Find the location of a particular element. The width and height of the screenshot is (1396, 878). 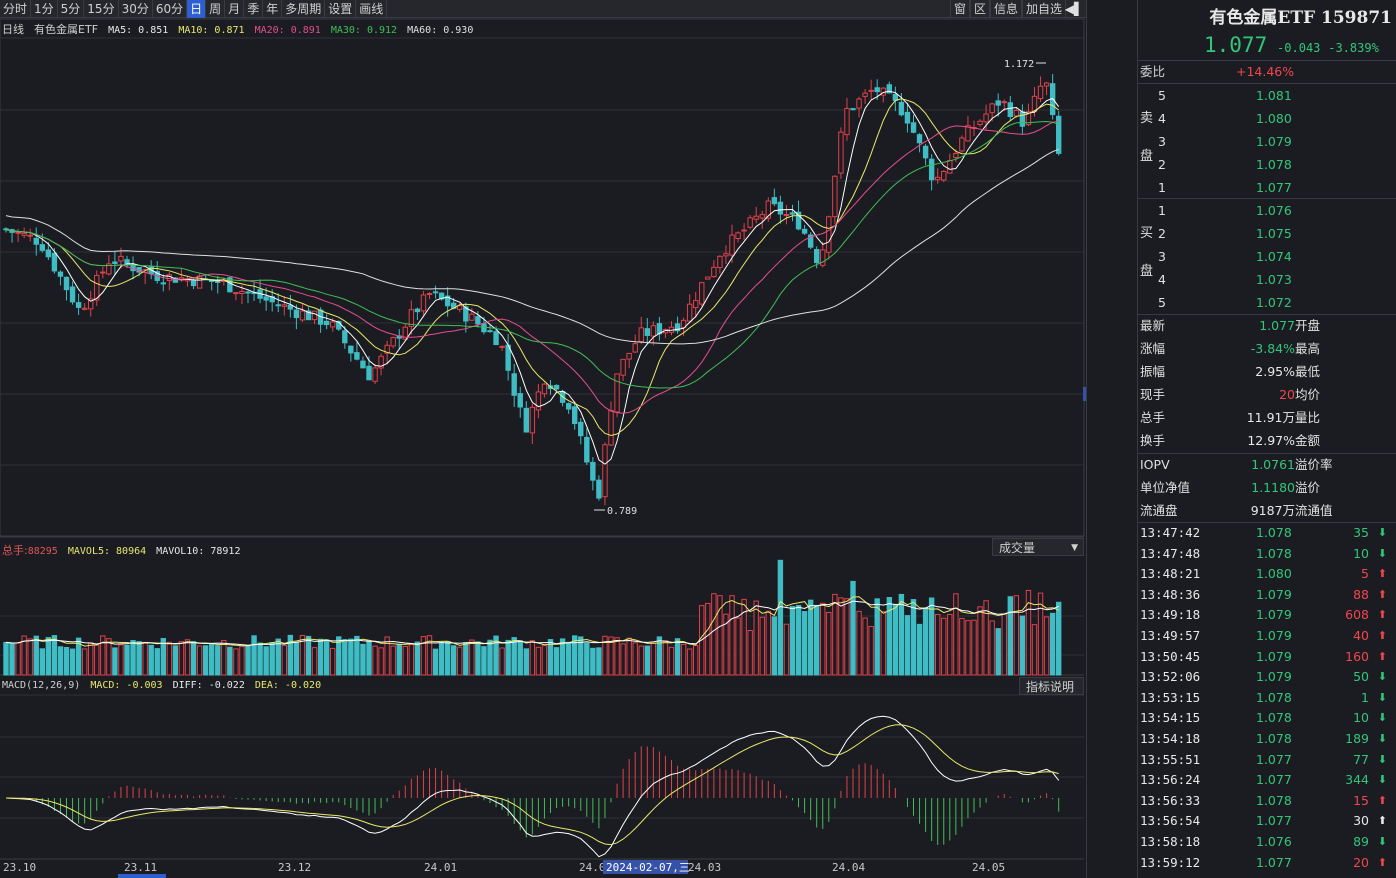

stats-label2: 均价 is located at coordinates (1308, 394).